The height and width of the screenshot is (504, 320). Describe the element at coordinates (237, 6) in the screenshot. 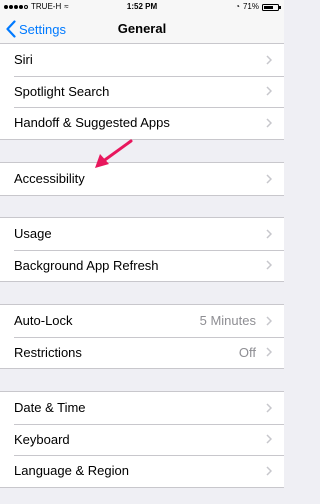

I see `orientation-lock-icon: ◔` at that location.